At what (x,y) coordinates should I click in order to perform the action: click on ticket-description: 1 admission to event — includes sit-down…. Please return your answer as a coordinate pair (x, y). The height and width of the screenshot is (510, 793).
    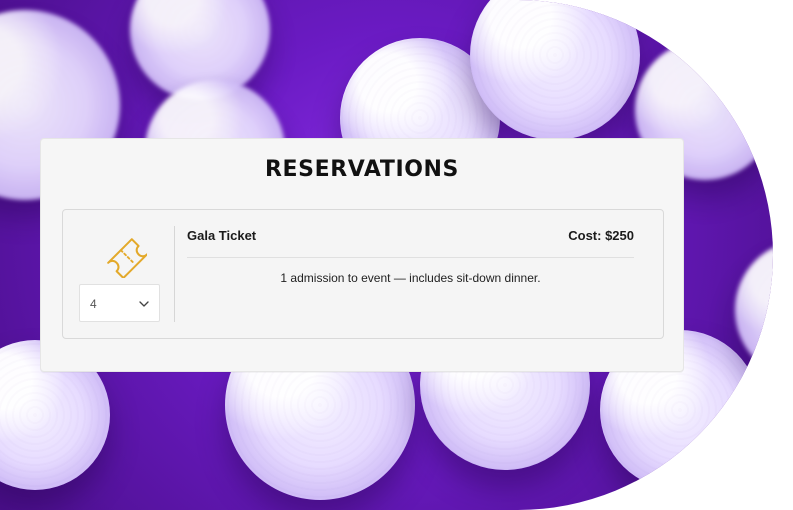
    Looking at the image, I should click on (410, 278).